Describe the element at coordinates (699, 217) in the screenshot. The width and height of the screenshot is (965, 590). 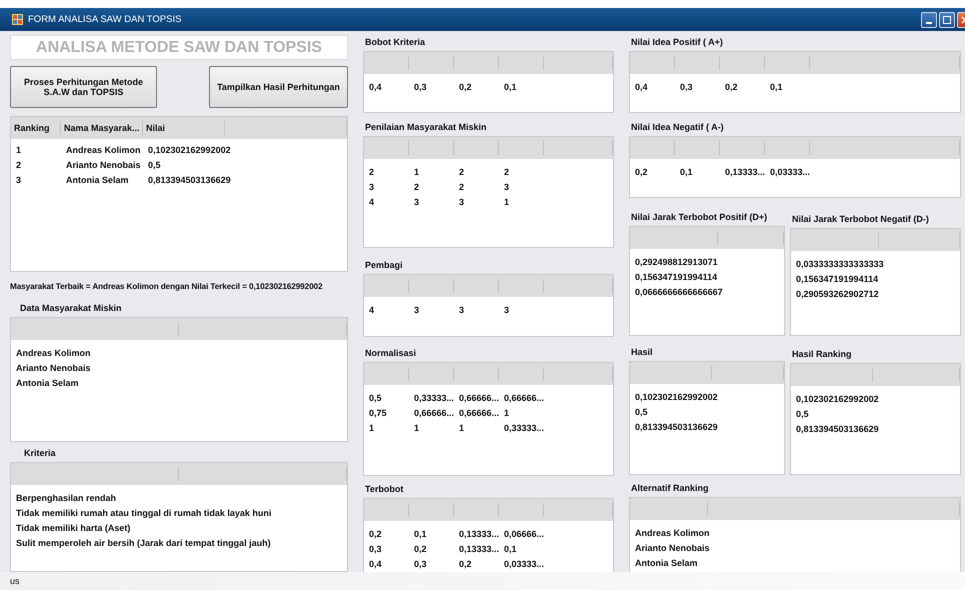
I see `grid-label: Nilai Jarak Terbobot Positif (D+)` at that location.